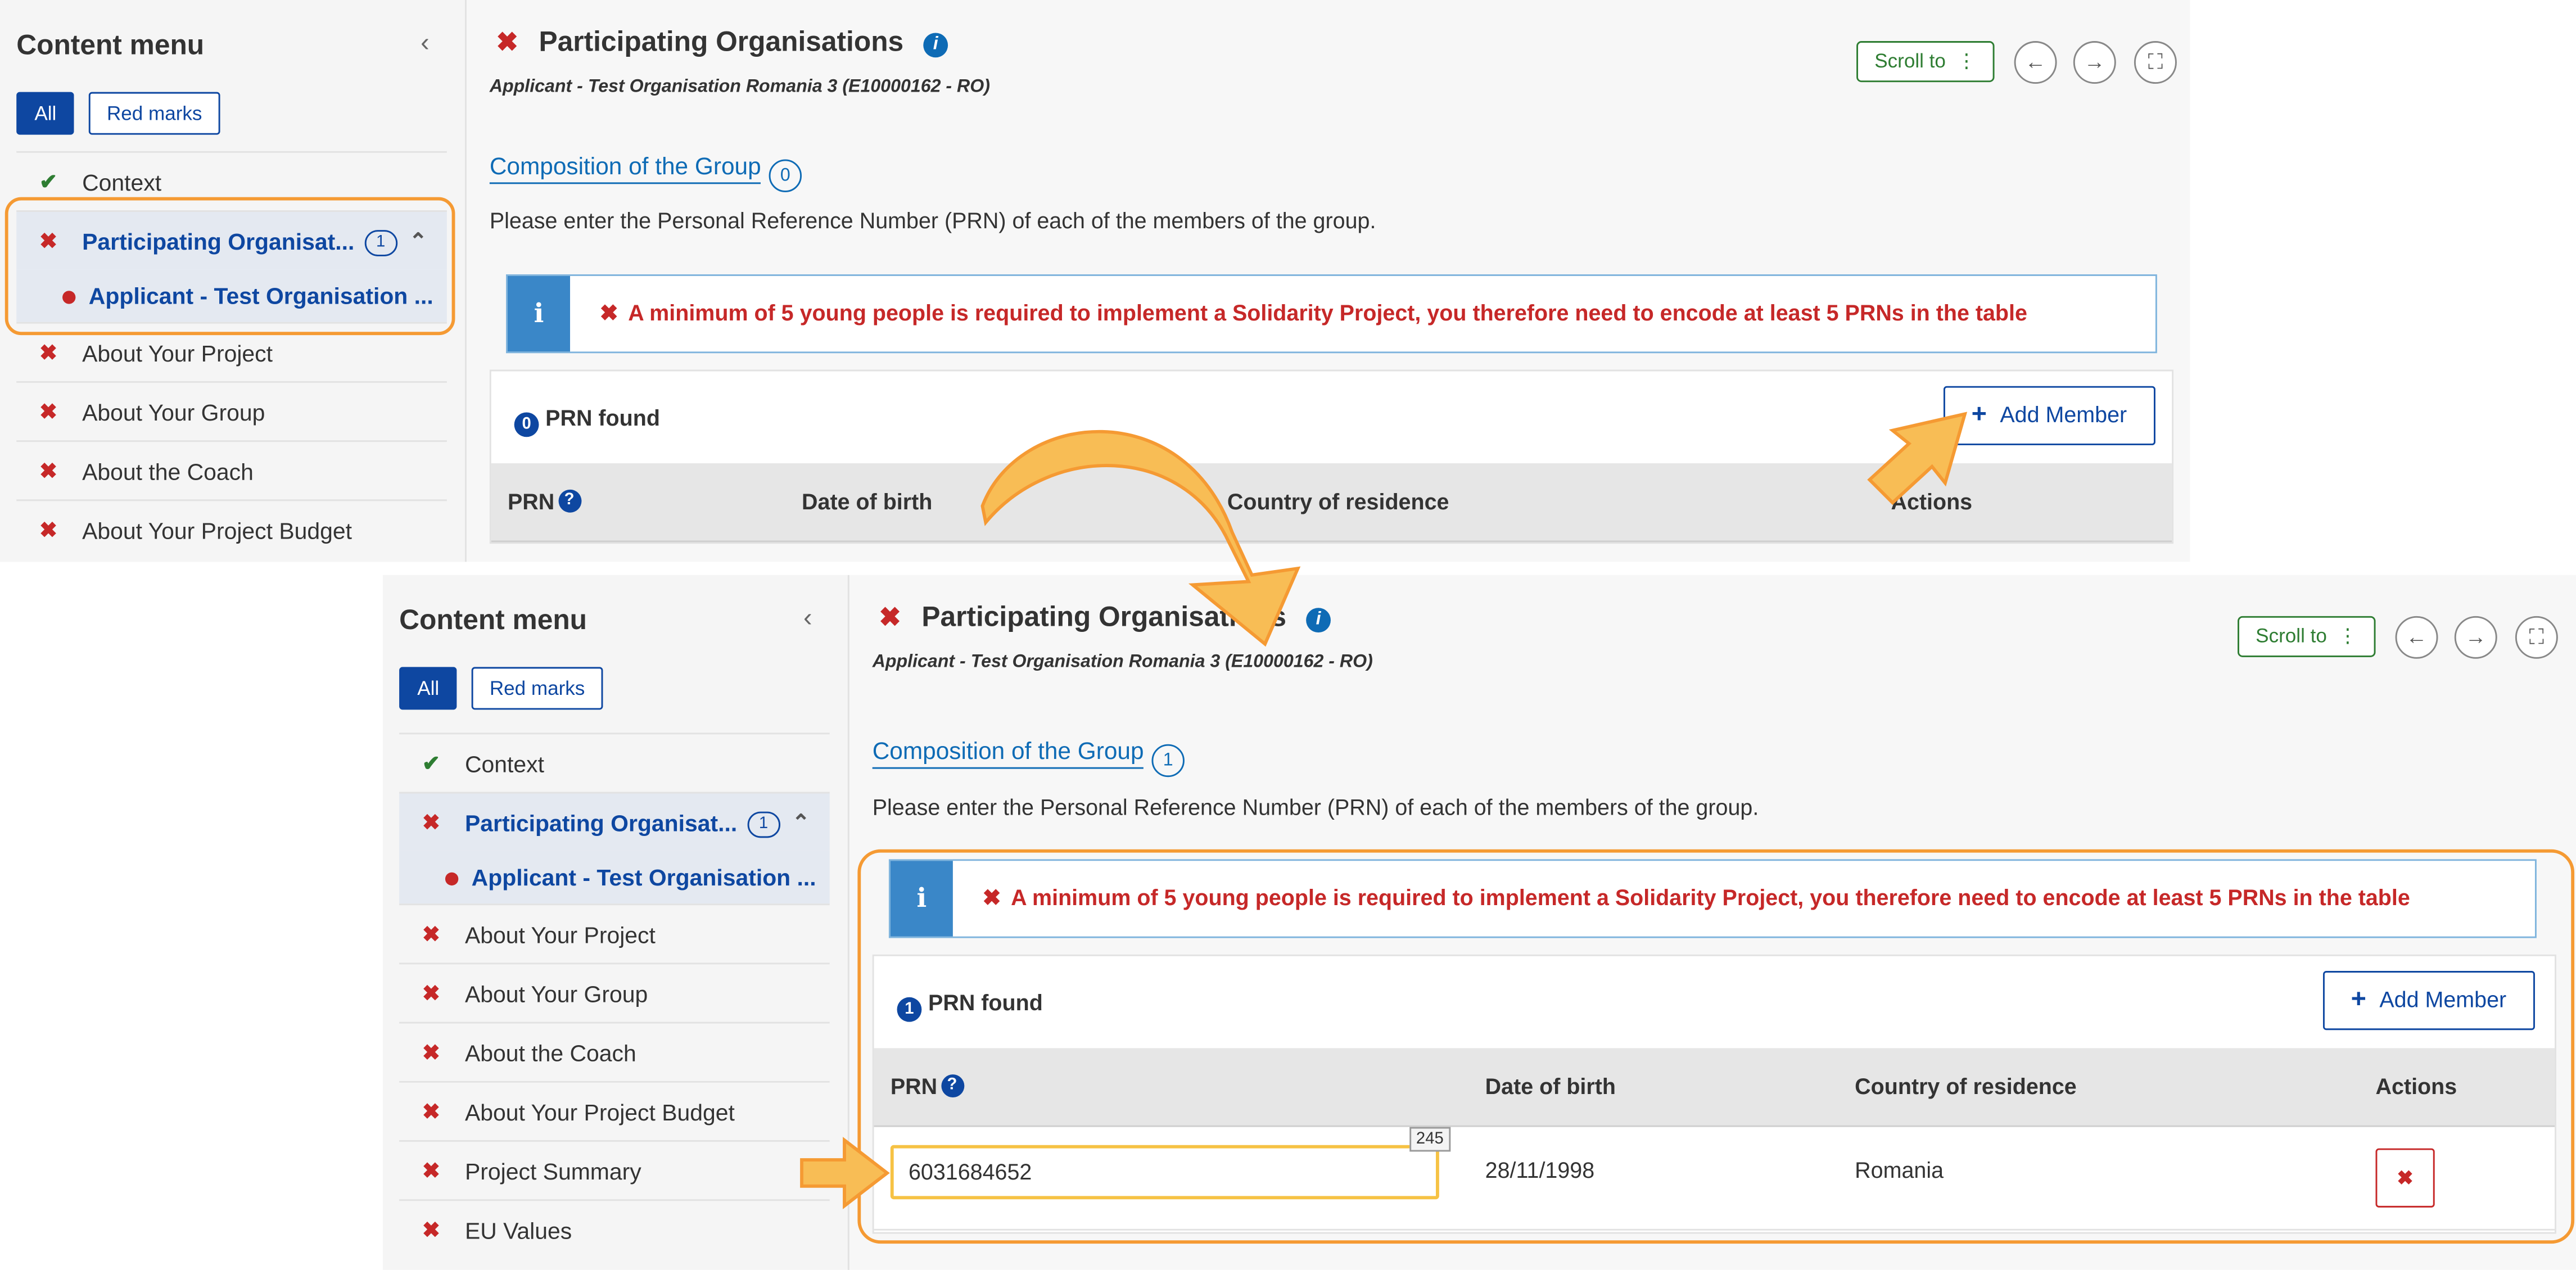 The height and width of the screenshot is (1270, 2576). What do you see at coordinates (1140, 538) in the screenshot?
I see `curved-arrow-icon` at bounding box center [1140, 538].